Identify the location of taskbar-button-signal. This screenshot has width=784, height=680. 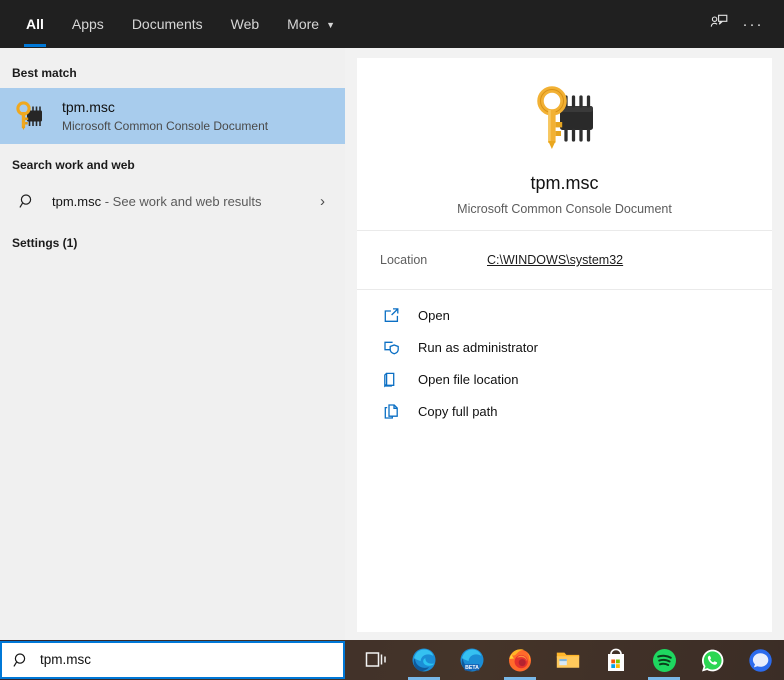
(760, 660).